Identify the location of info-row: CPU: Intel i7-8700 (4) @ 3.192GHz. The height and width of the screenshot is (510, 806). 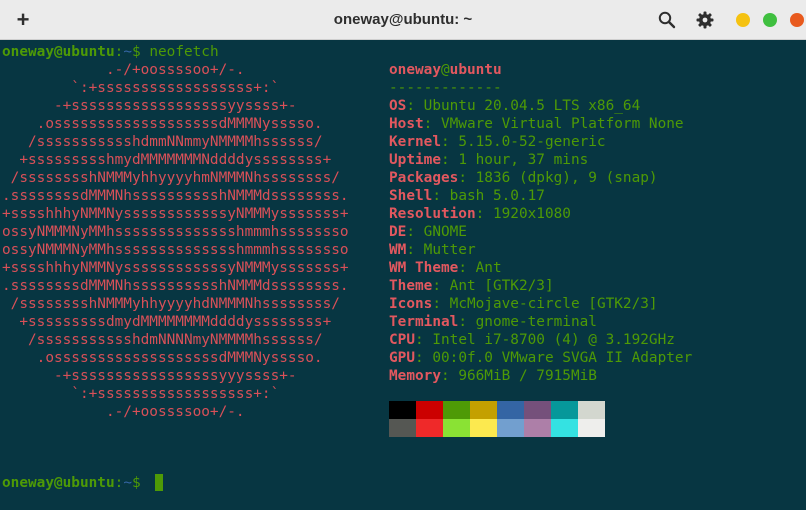
(532, 340).